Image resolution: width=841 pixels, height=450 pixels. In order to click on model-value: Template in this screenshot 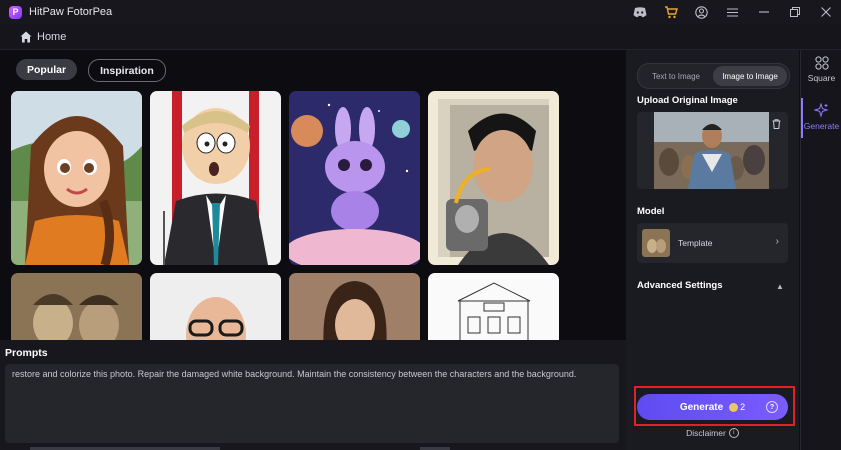, I will do `click(695, 243)`.